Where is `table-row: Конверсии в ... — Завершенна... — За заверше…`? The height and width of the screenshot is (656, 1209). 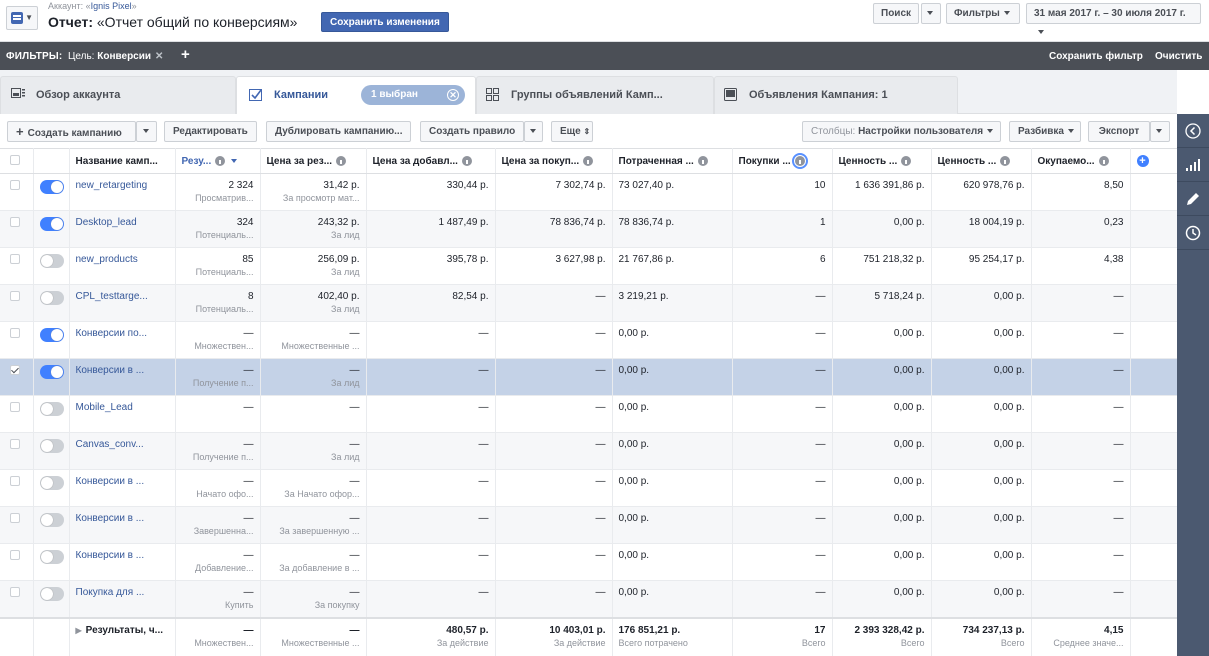
table-row: Конверсии в ... — Завершенна... — За заверше… is located at coordinates (588, 525).